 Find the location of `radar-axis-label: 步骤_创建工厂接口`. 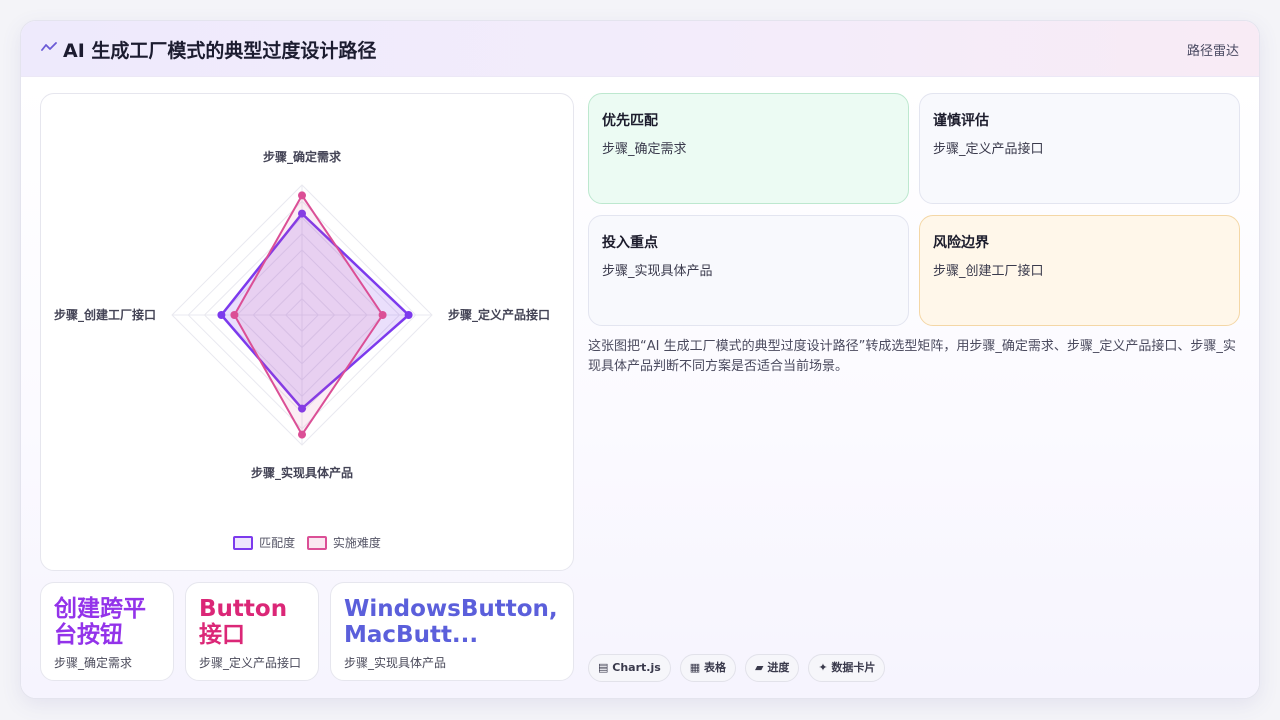

radar-axis-label: 步骤_创建工厂接口 is located at coordinates (105, 315).